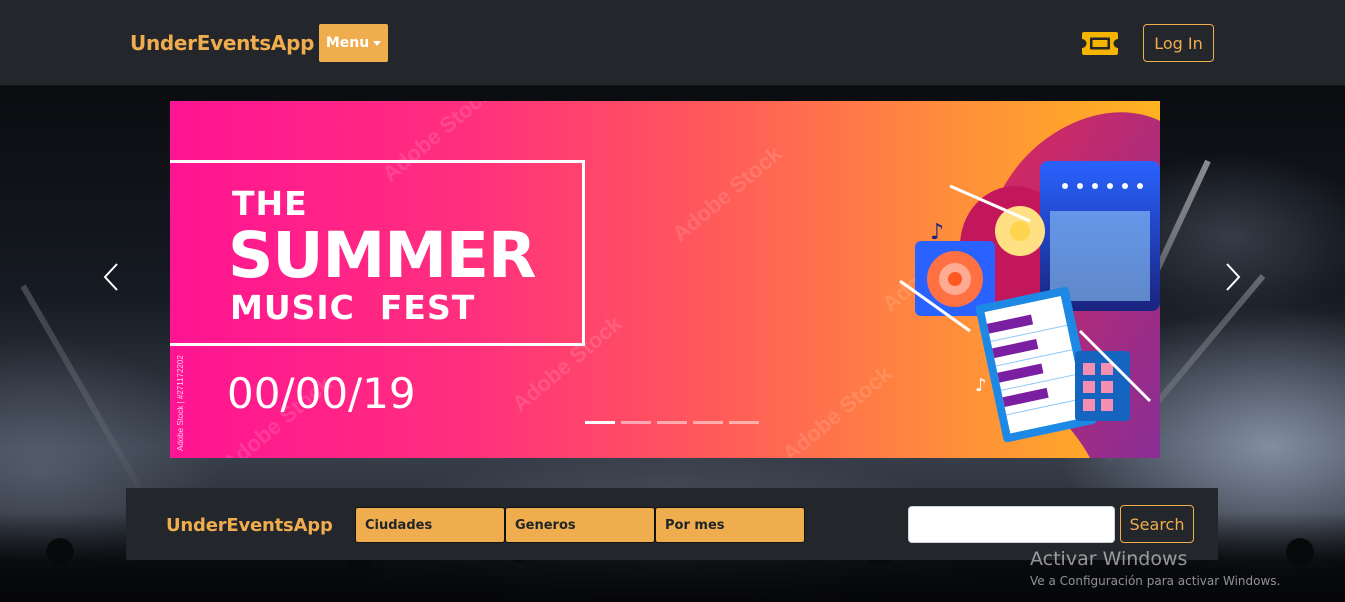 Image resolution: width=1345 pixels, height=602 pixels. I want to click on slide-title-line3: MUSIC FEST, so click(353, 307).